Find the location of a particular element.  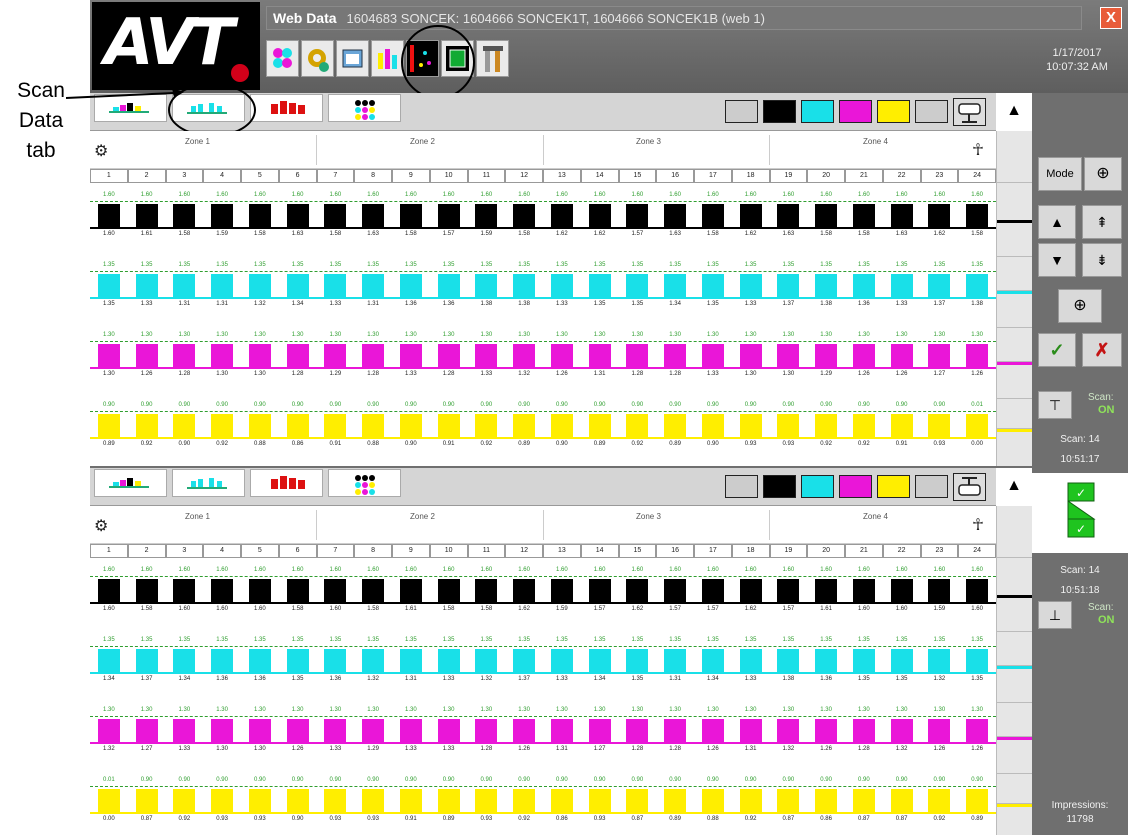

move-down-fast-icon: ⇟ is located at coordinates (1102, 260).